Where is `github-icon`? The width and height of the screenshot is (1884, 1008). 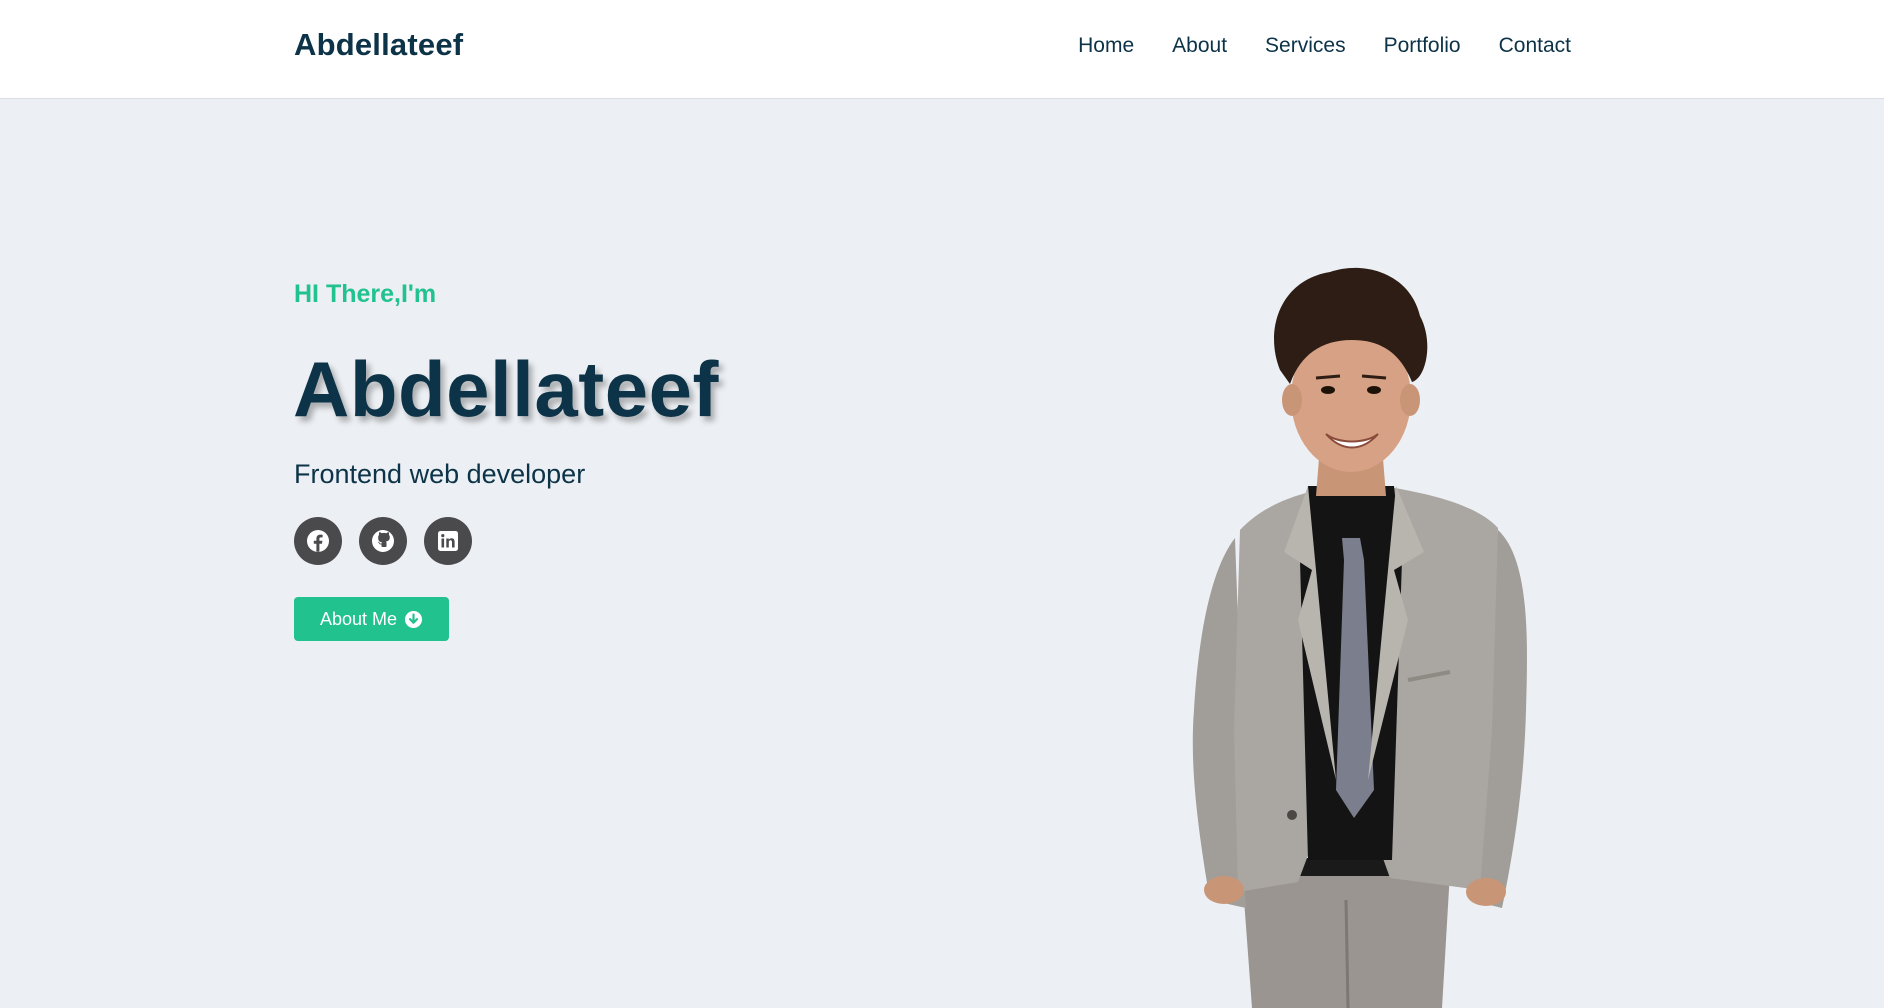
github-icon is located at coordinates (383, 541).